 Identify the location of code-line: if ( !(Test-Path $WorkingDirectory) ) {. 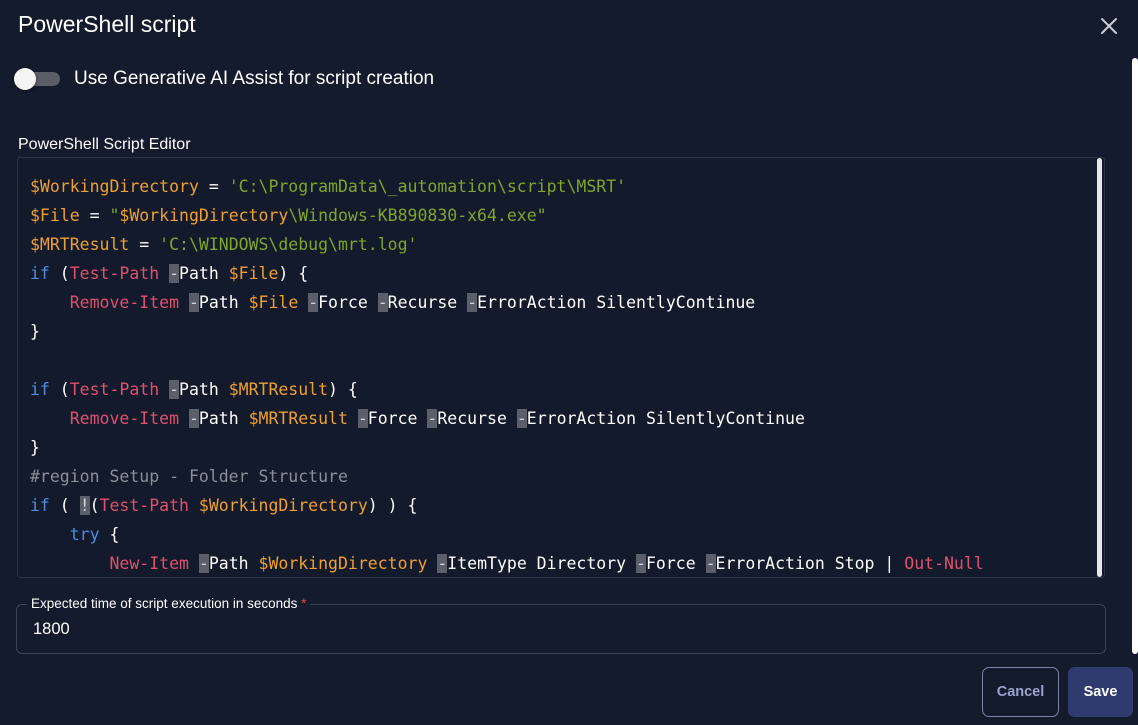
(507, 505).